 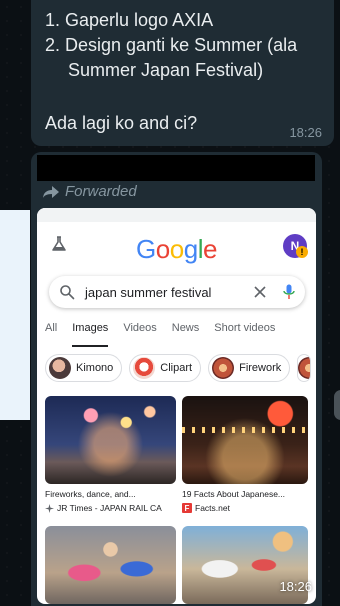 What do you see at coordinates (139, 332) in the screenshot?
I see `tab-videos: Videos` at bounding box center [139, 332].